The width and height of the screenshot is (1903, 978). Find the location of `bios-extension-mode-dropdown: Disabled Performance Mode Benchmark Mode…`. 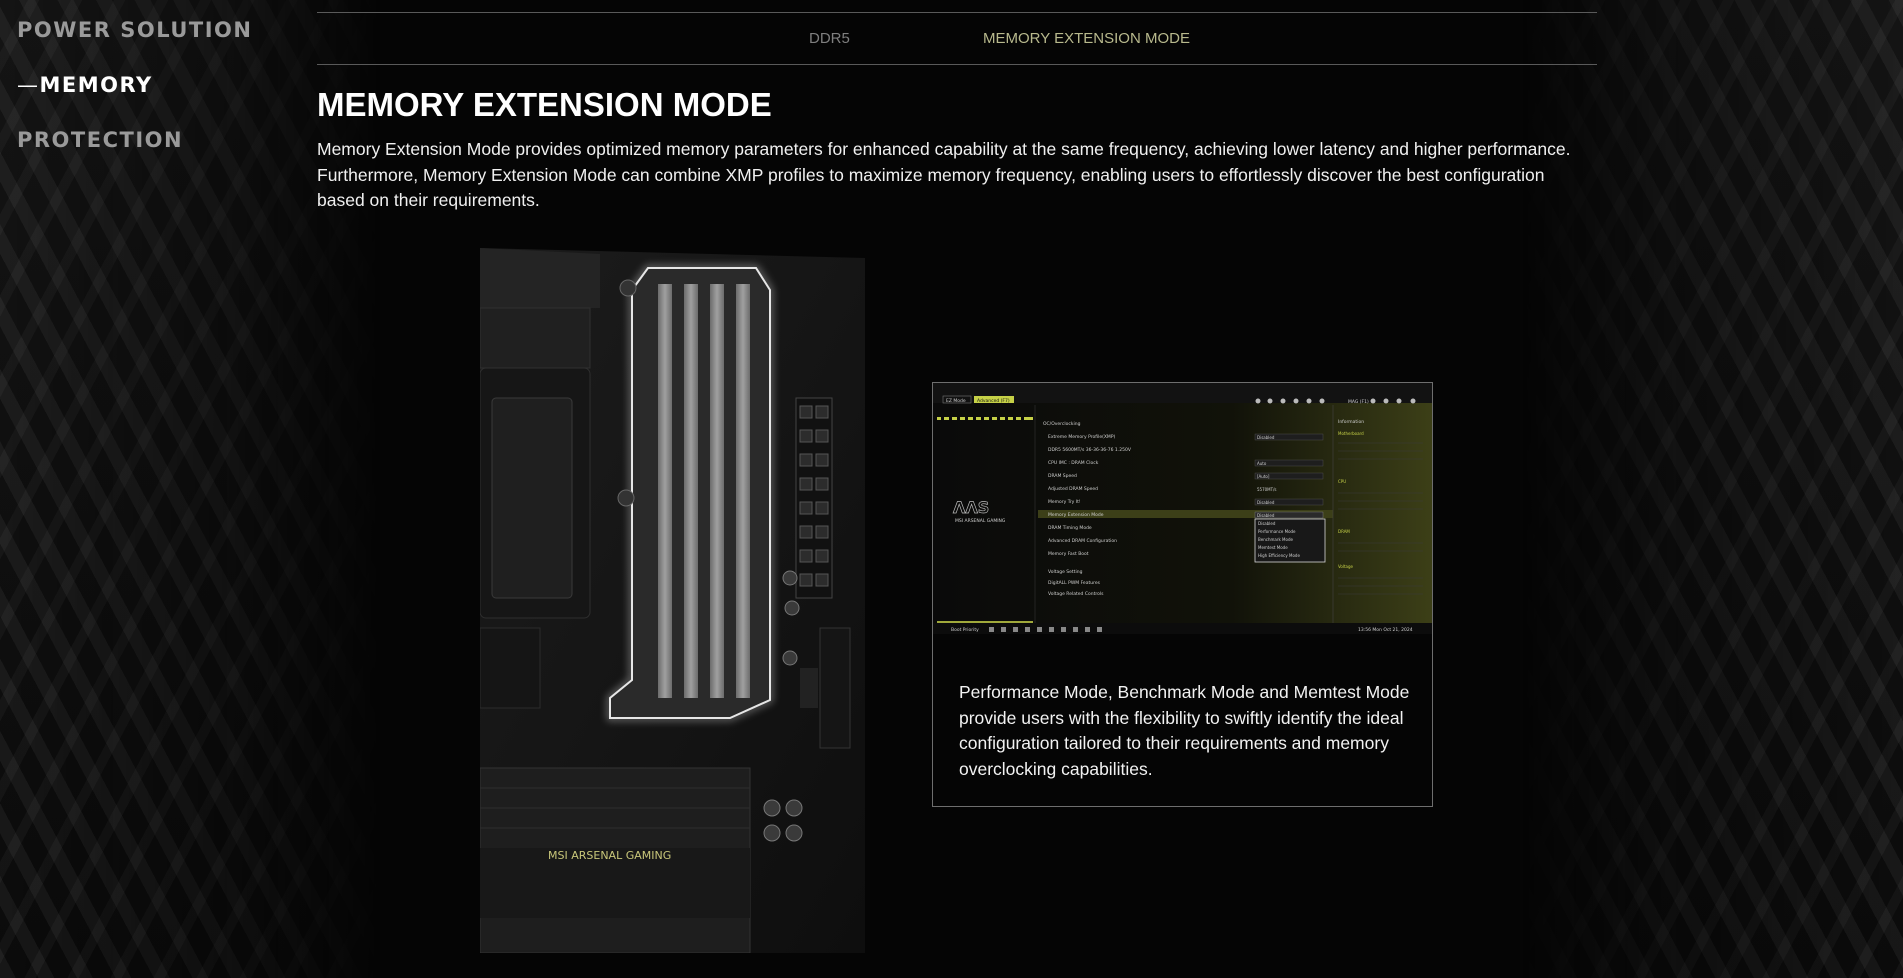

bios-extension-mode-dropdown: Disabled Performance Mode Benchmark Mode… is located at coordinates (1290, 540).